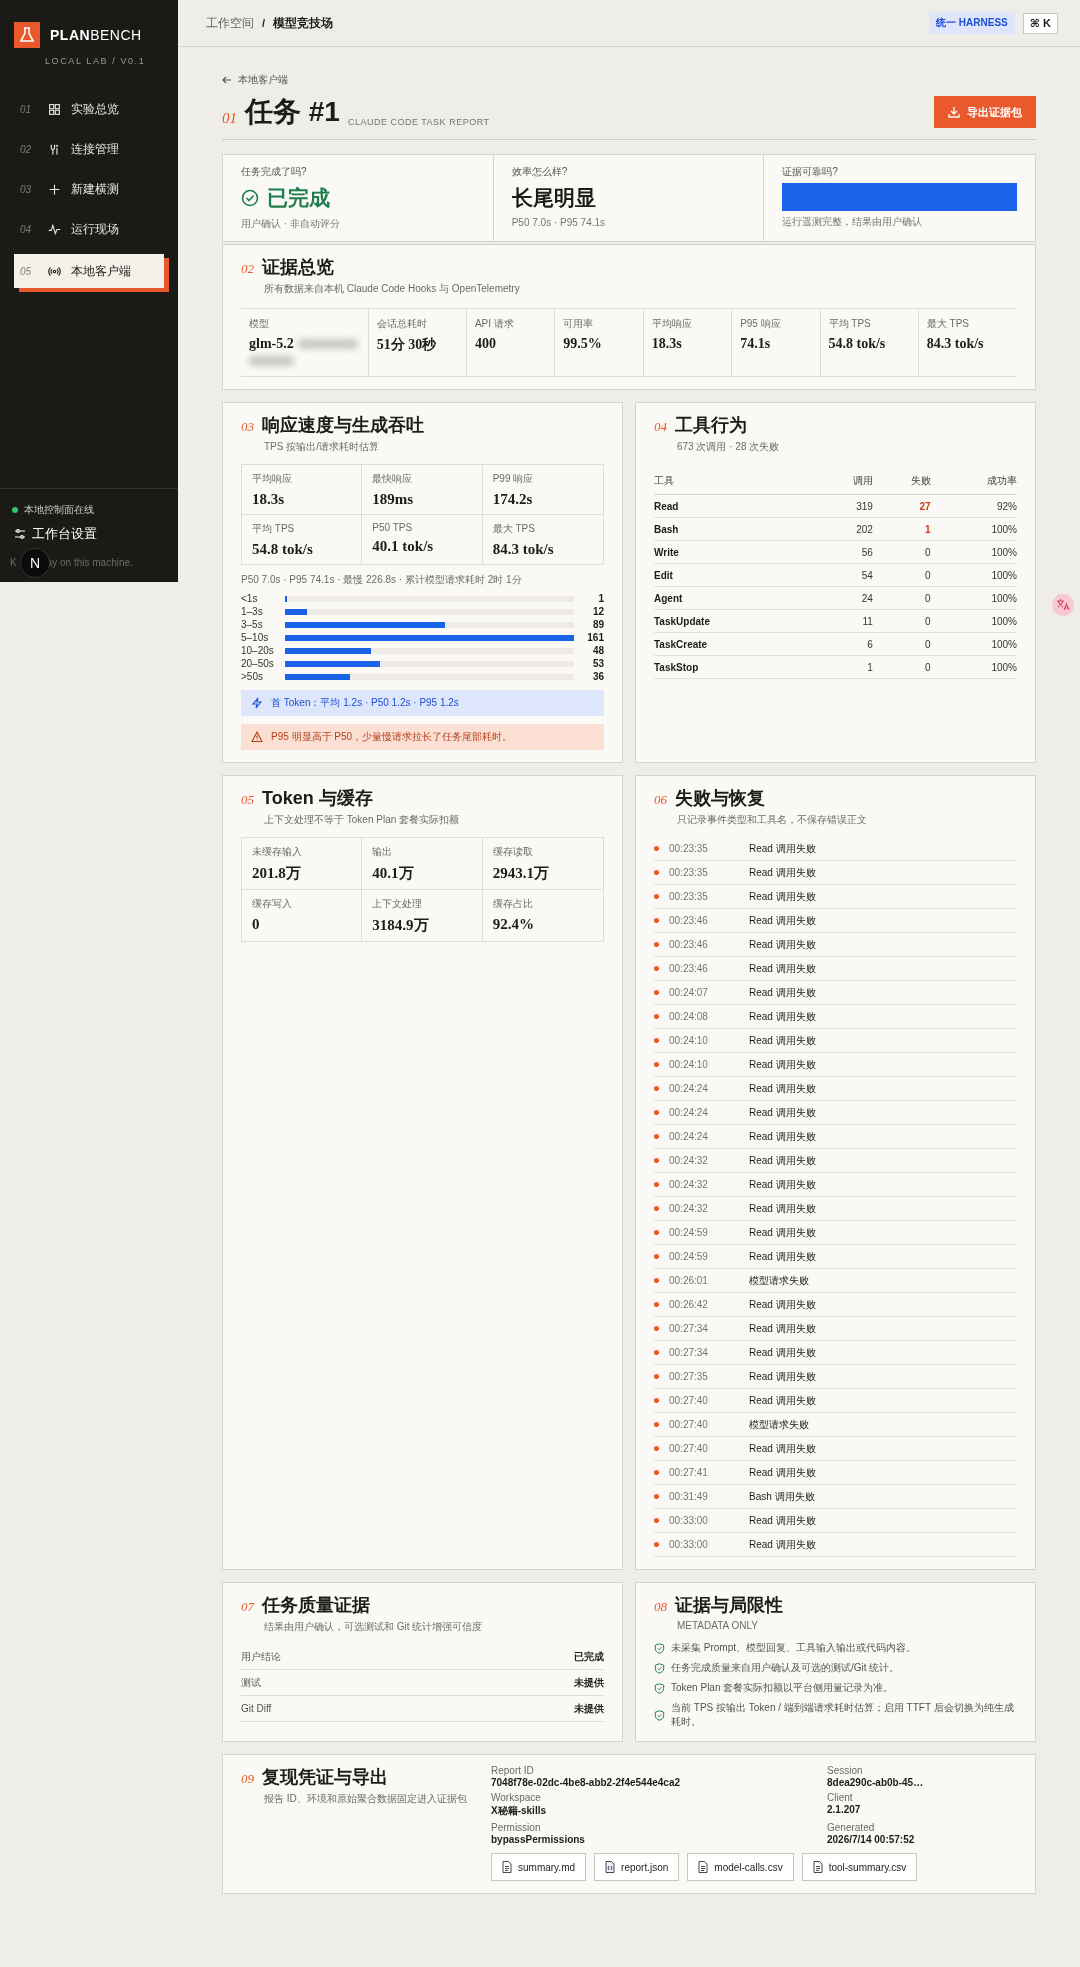 This screenshot has height=1967, width=1080. Describe the element at coordinates (845, 1770) in the screenshot. I see `meta-label: Session` at that location.